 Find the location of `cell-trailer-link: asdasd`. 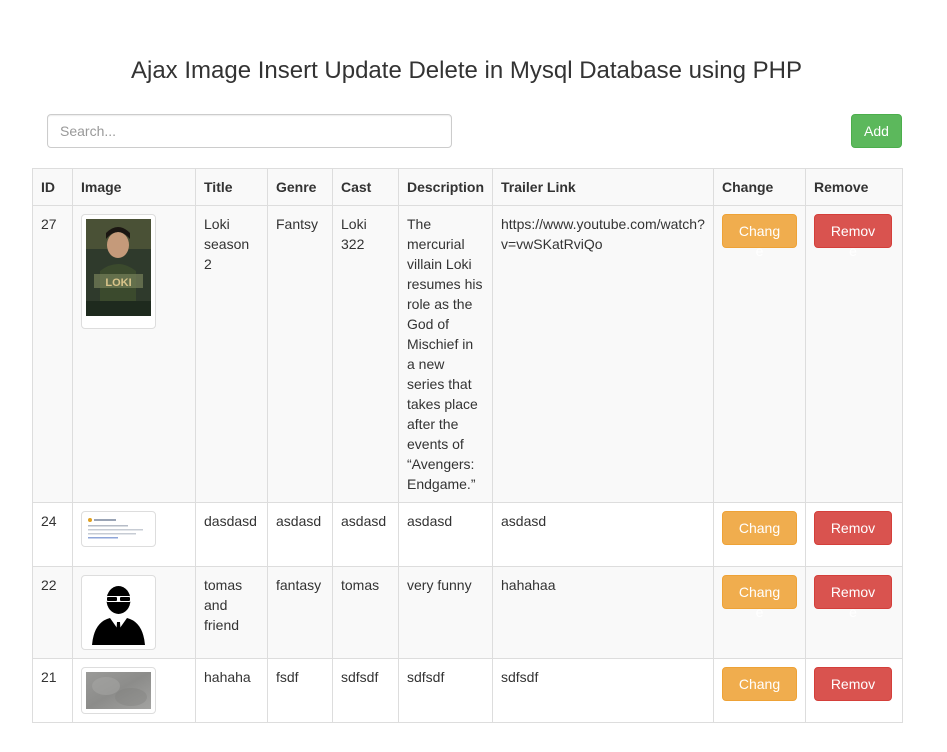

cell-trailer-link: asdasd is located at coordinates (603, 534).